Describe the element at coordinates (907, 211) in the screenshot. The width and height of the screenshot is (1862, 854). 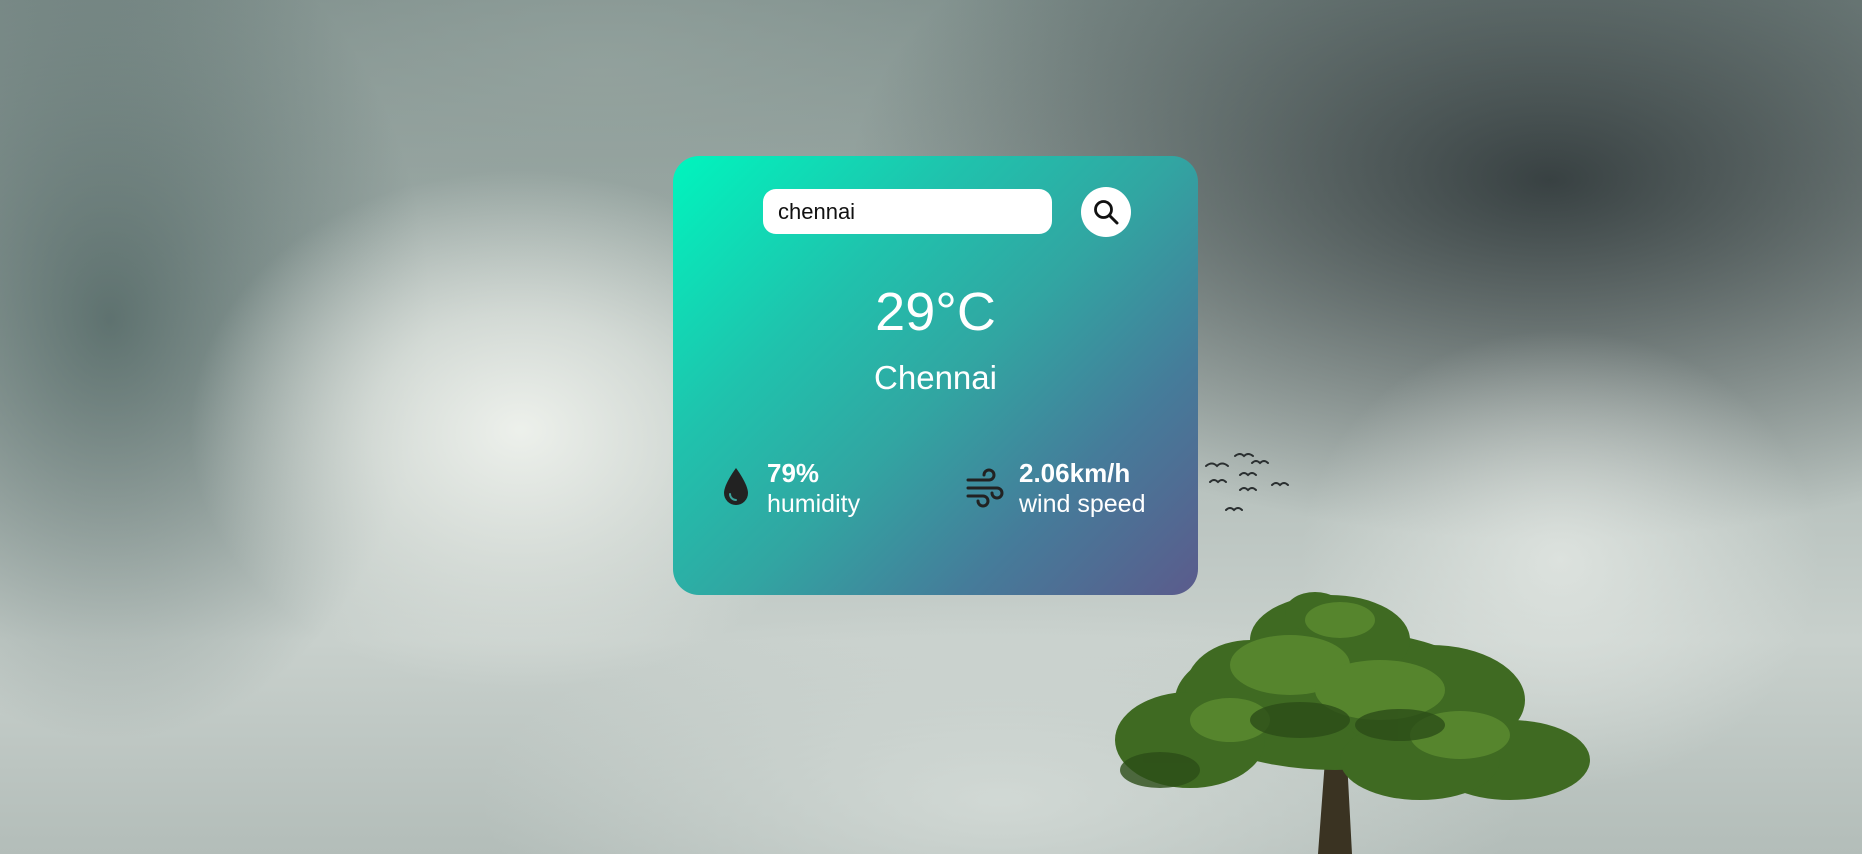
I see `city-search-input` at that location.